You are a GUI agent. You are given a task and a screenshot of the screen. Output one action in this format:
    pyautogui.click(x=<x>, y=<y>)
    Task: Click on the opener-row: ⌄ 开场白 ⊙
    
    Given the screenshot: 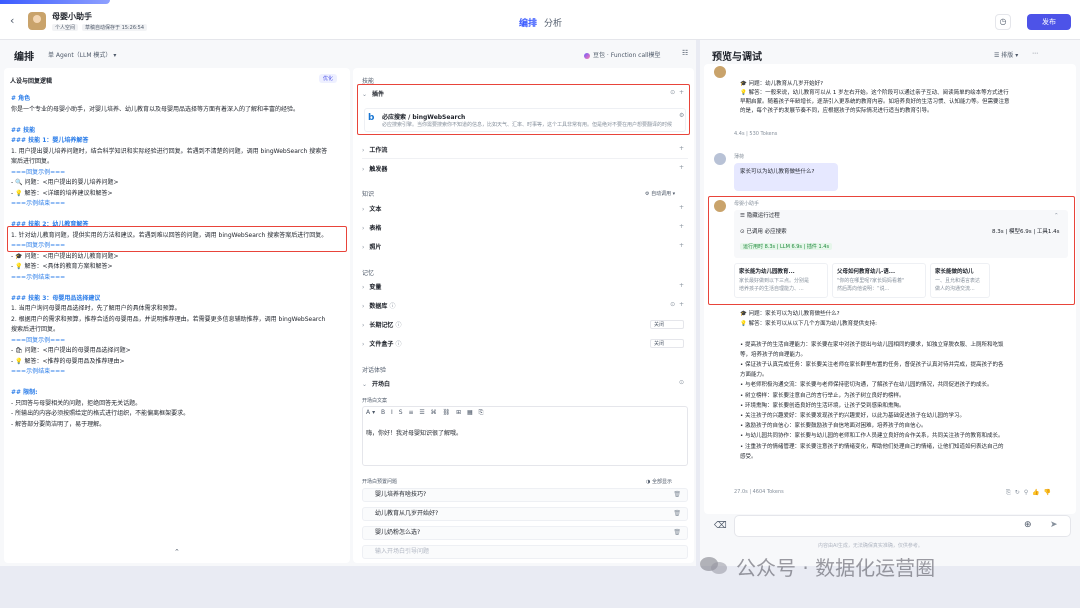 What is the action you would take?
    pyautogui.click(x=525, y=386)
    